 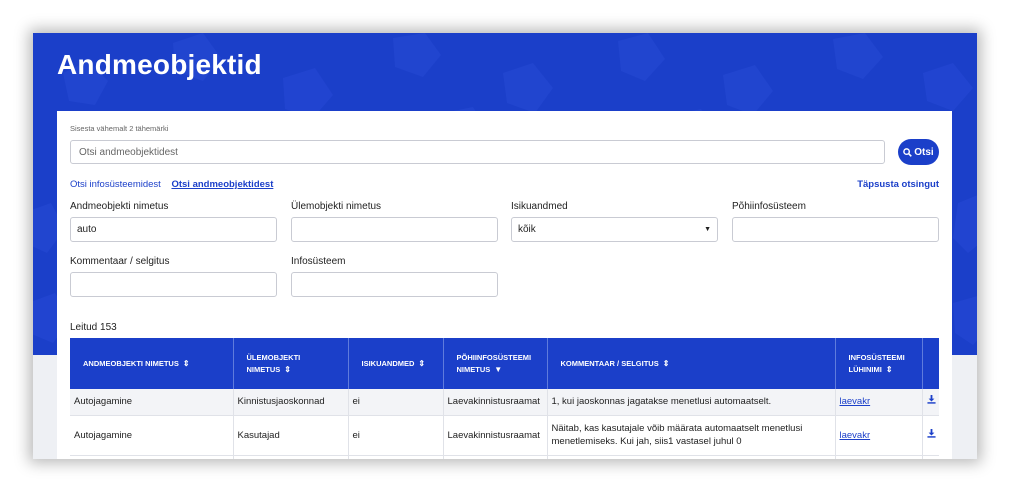 What do you see at coordinates (119, 128) in the screenshot?
I see `search-hint: Sisesta vähemalt 2 tähemärki` at bounding box center [119, 128].